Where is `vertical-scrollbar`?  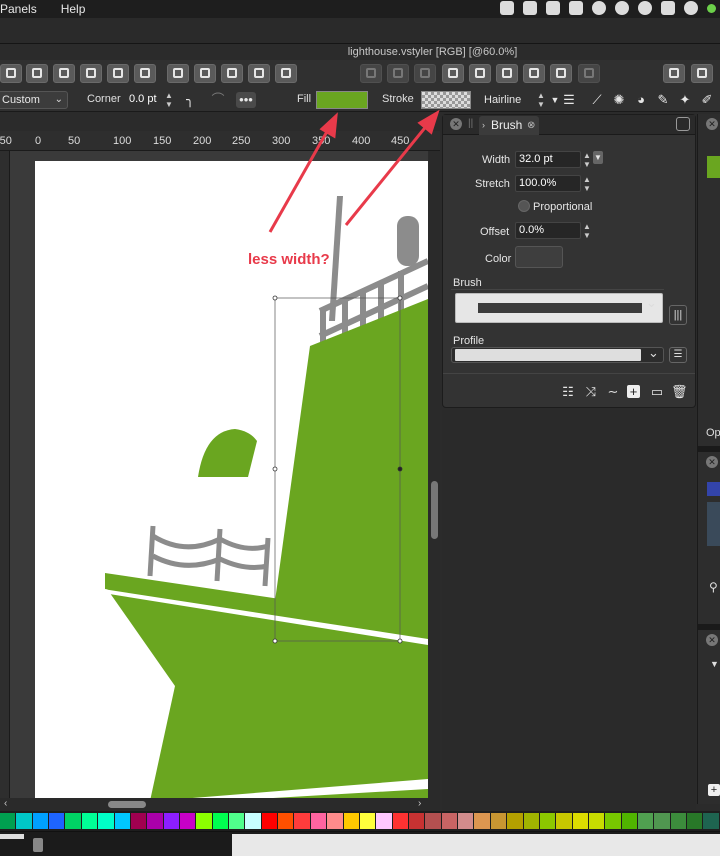
vertical-scrollbar is located at coordinates (434, 476).